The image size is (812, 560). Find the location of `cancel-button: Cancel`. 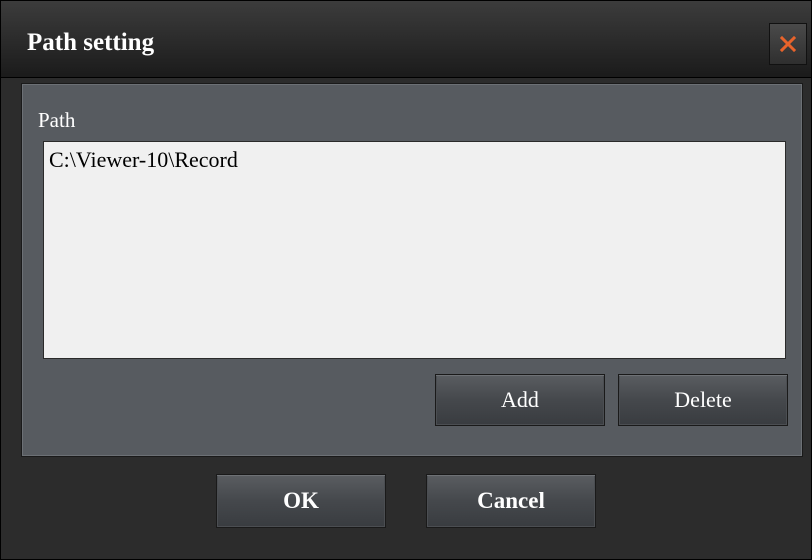

cancel-button: Cancel is located at coordinates (511, 501).